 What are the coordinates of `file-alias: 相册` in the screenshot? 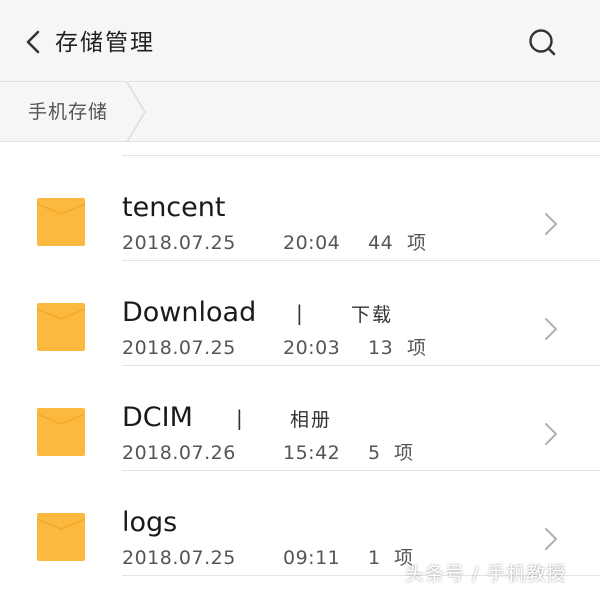 It's located at (311, 420).